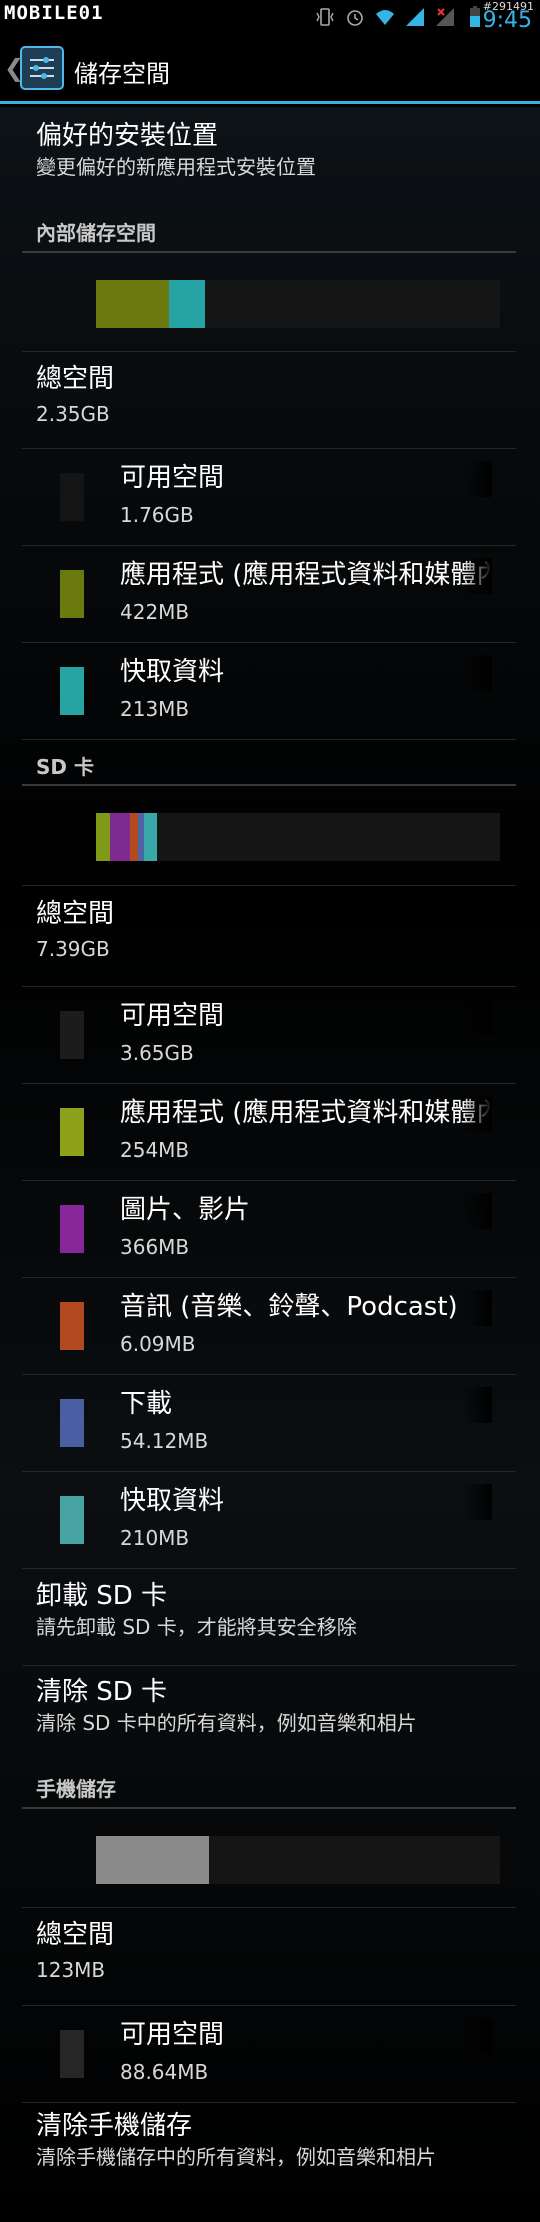 This screenshot has height=2222, width=540. I want to click on phone-total-space: 總空間 123MB, so click(75, 1951).